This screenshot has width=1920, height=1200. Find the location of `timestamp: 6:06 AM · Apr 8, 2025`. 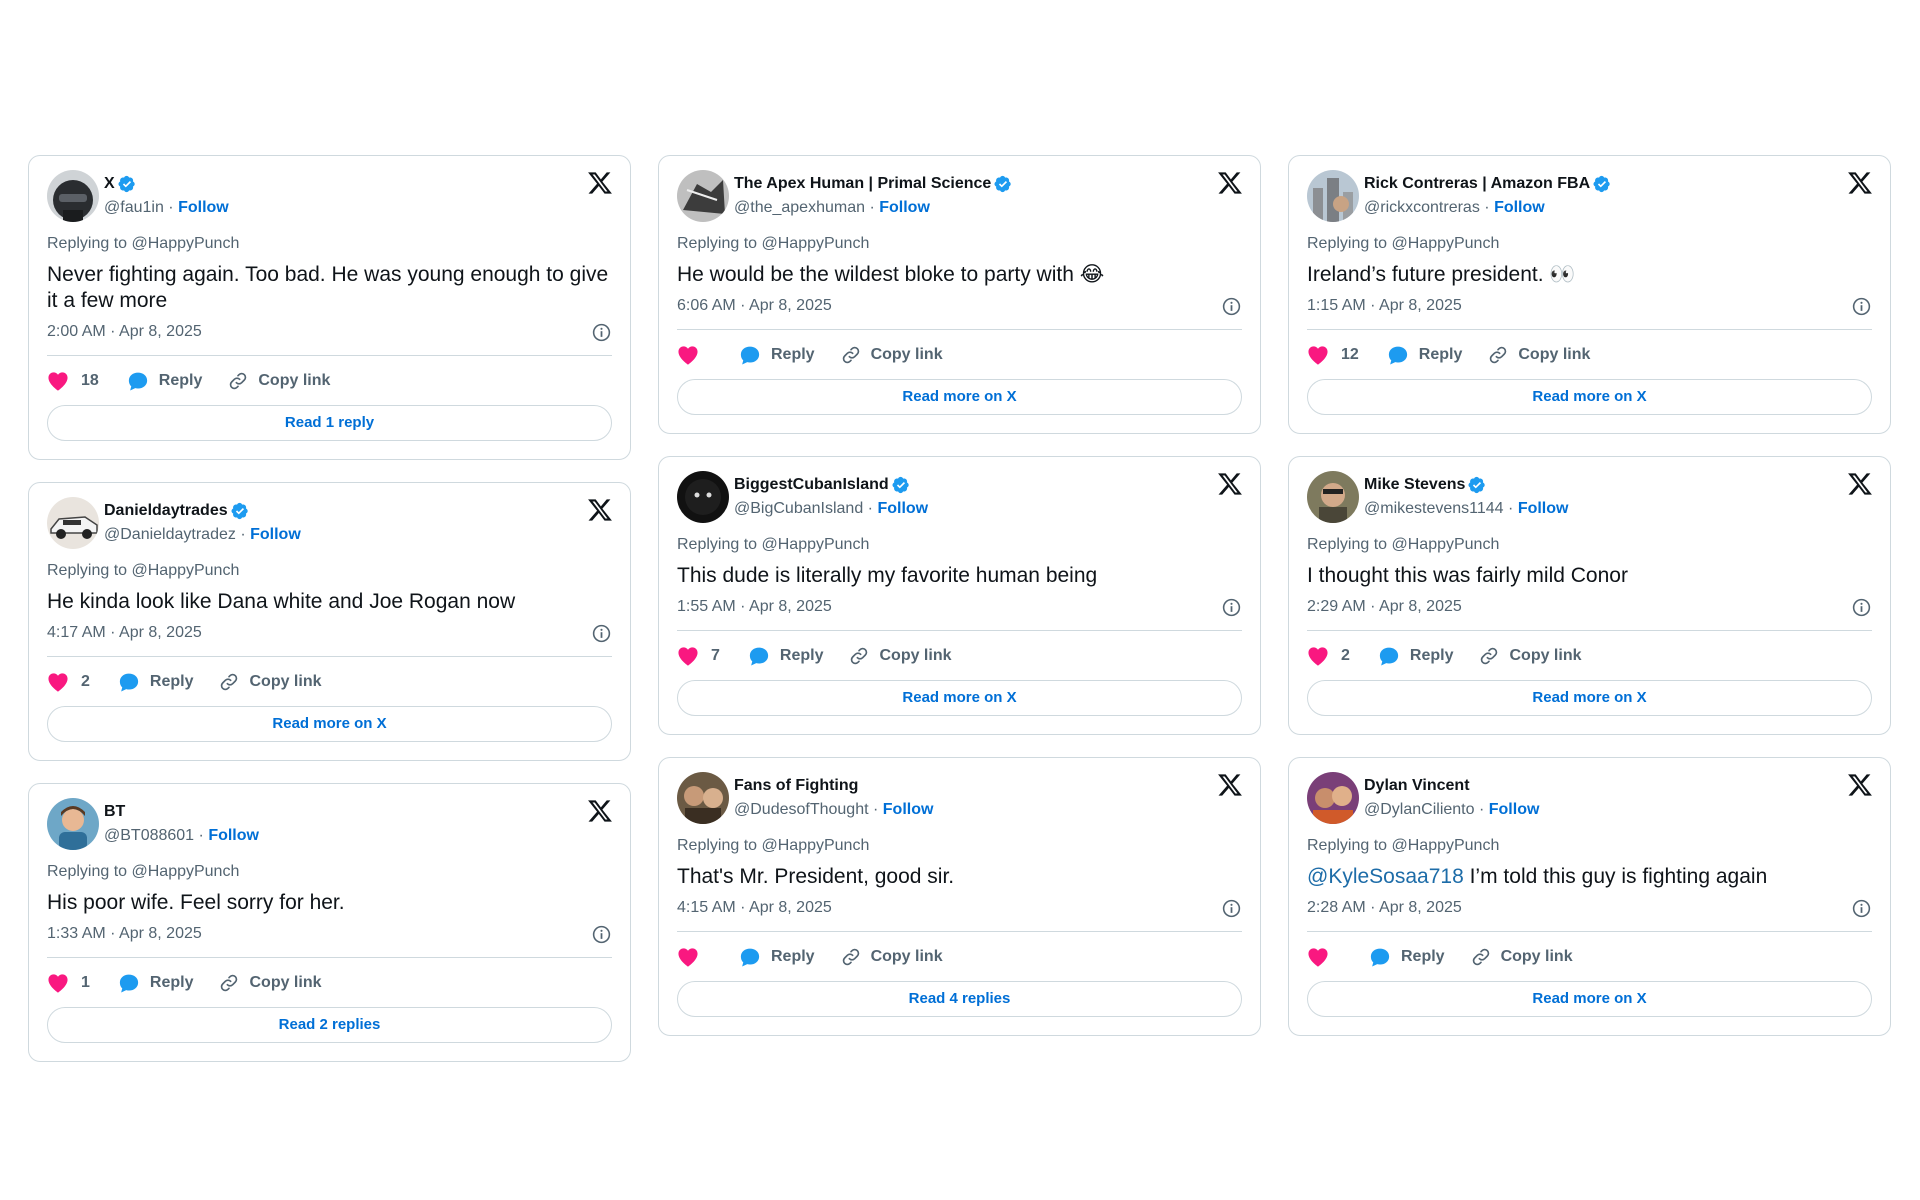

timestamp: 6:06 AM · Apr 8, 2025 is located at coordinates (754, 306).